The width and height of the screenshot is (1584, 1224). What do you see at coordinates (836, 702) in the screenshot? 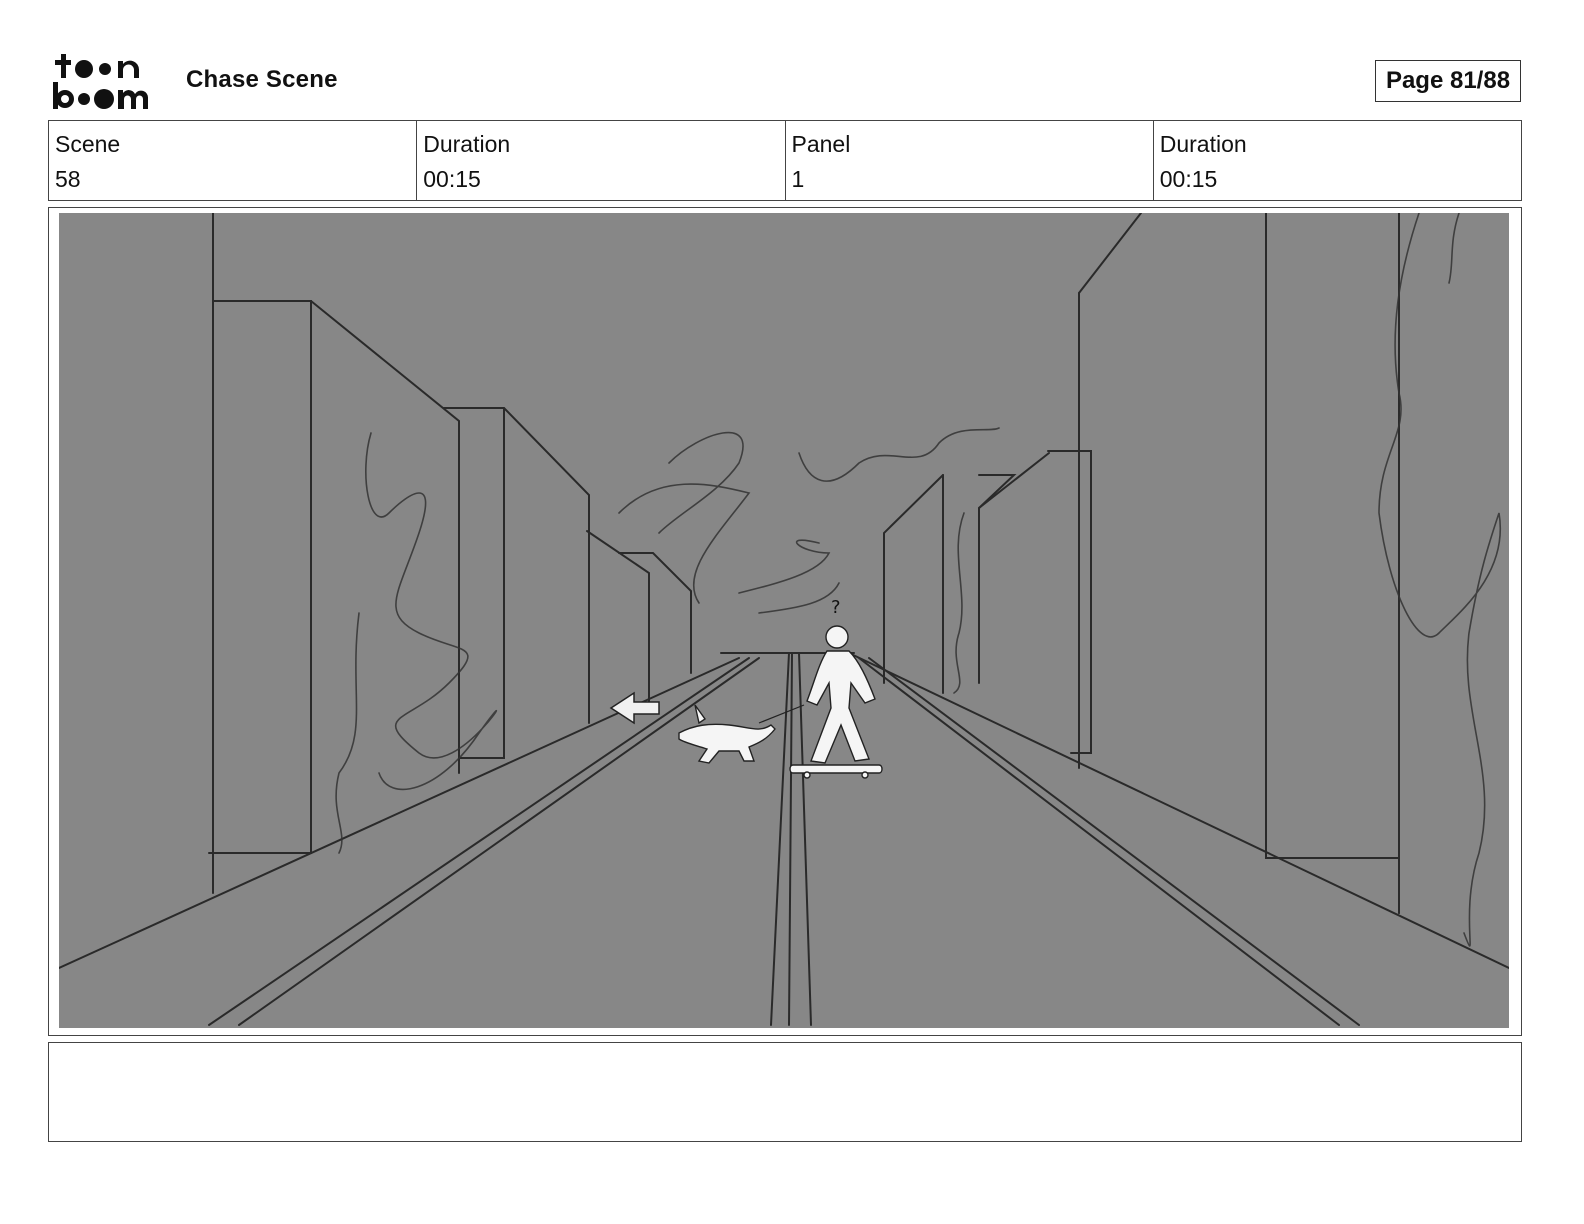
I see `skater-figure` at bounding box center [836, 702].